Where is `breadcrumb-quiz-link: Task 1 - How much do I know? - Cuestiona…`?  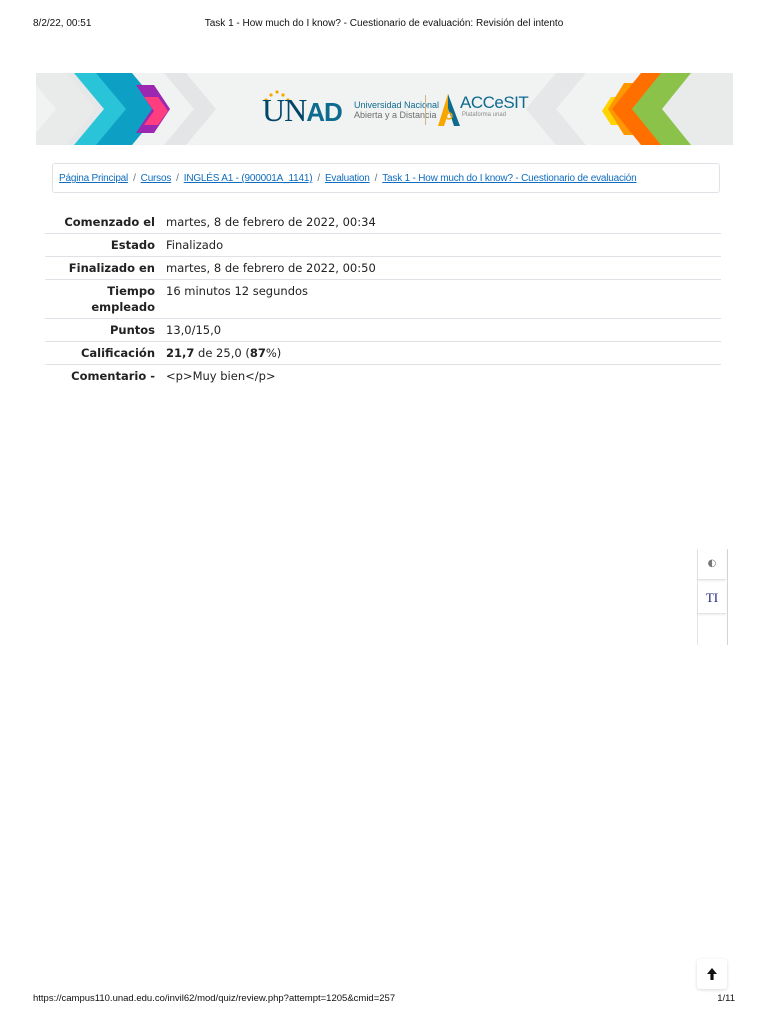
breadcrumb-quiz-link: Task 1 - How much do I know? - Cuestiona… is located at coordinates (509, 178).